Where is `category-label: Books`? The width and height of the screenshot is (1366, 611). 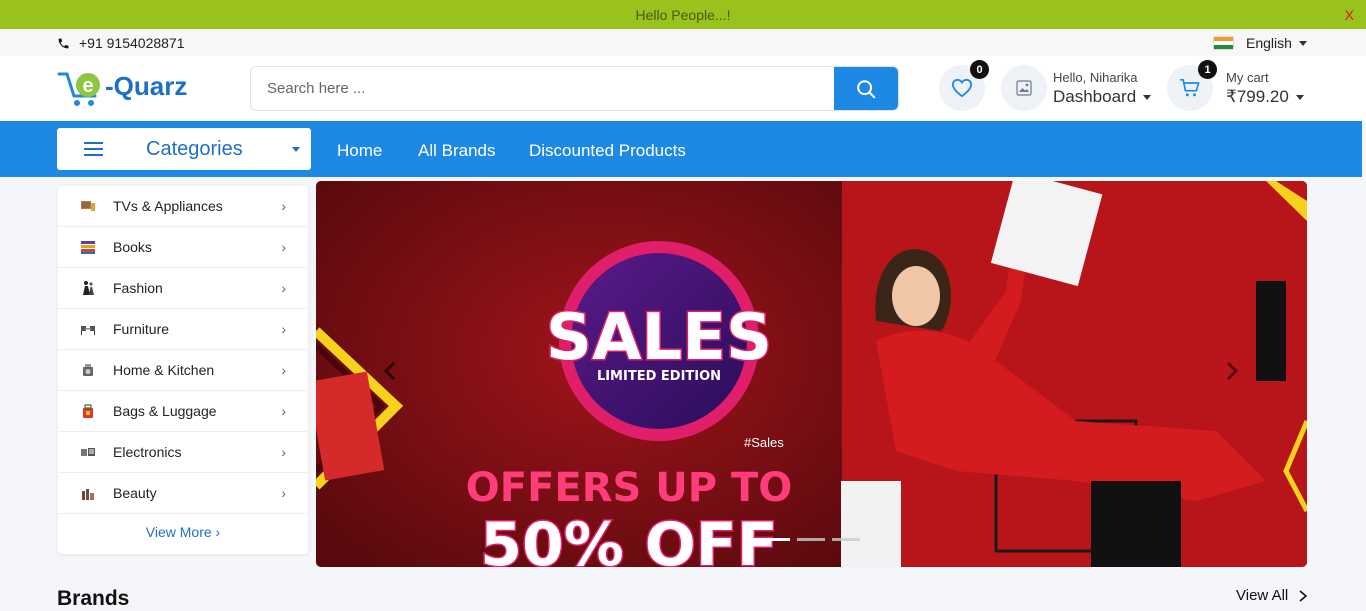 category-label: Books is located at coordinates (132, 247).